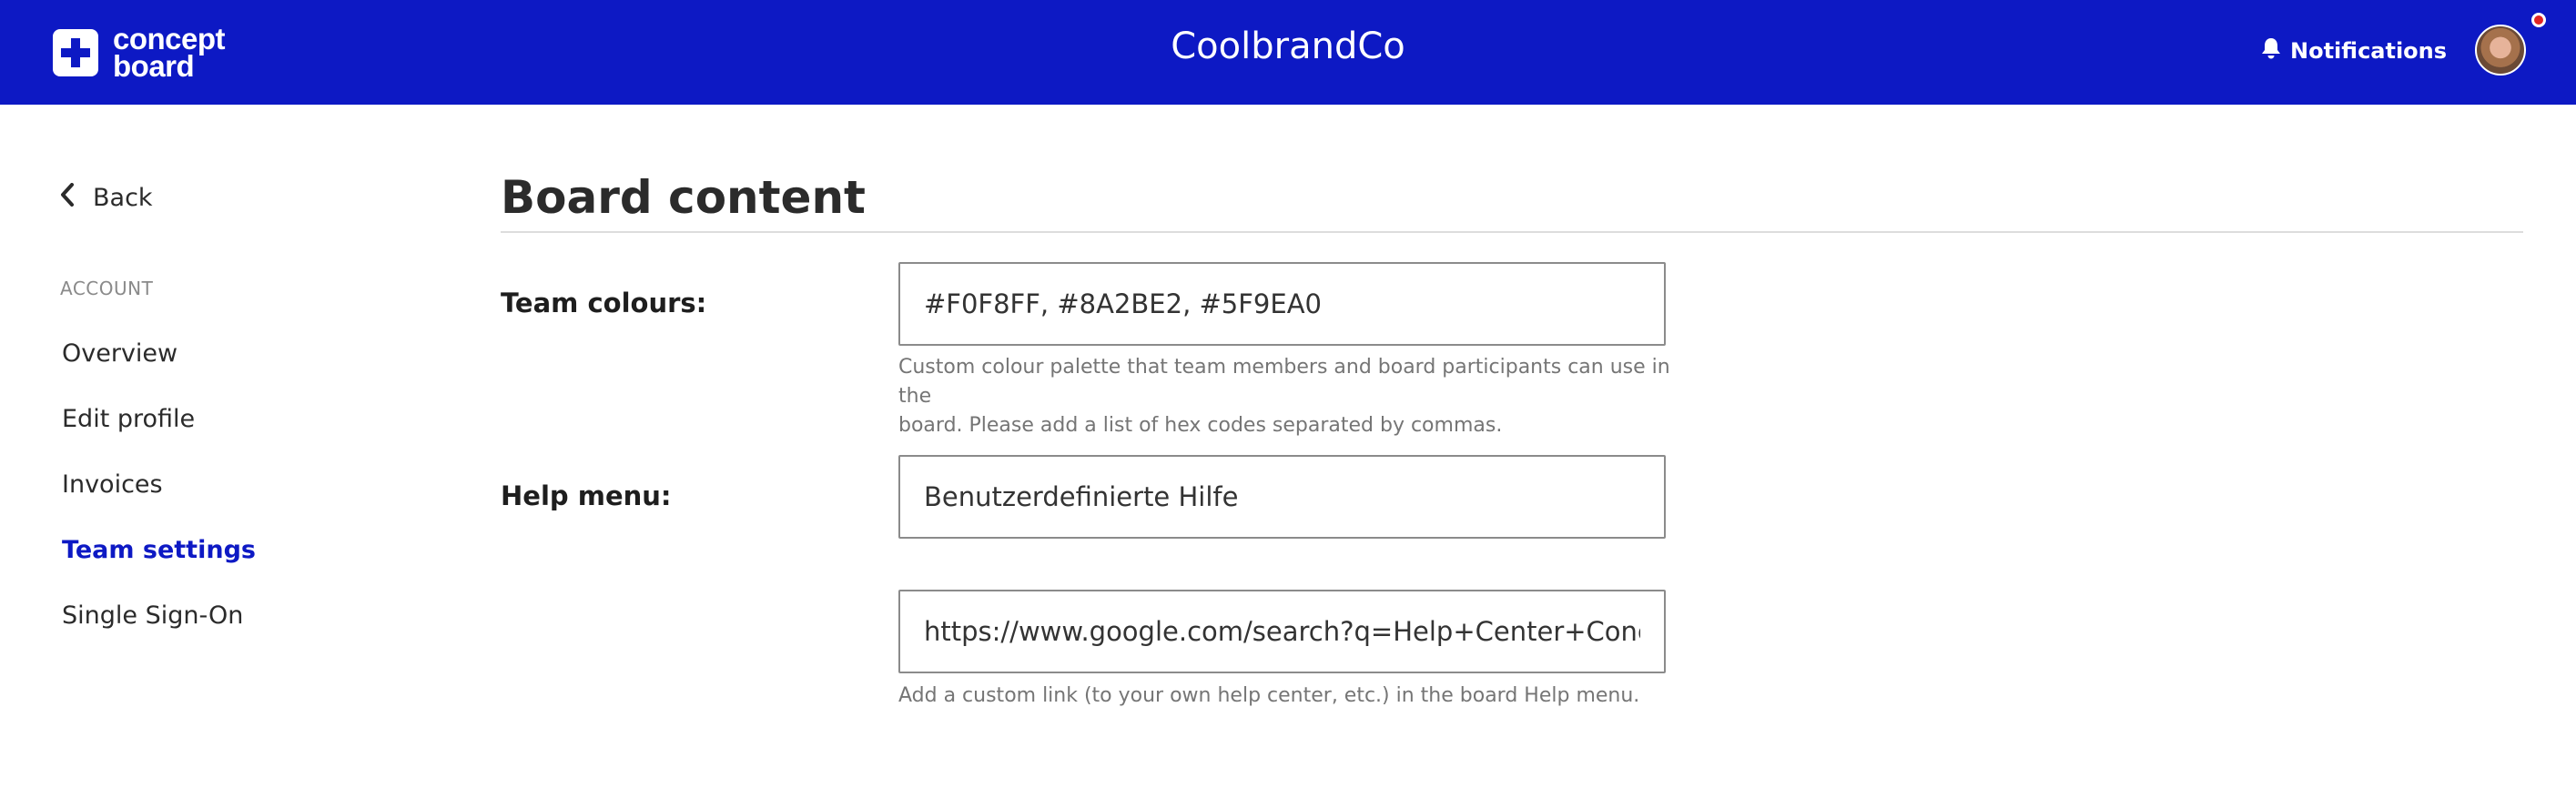 The image size is (2576, 788). Describe the element at coordinates (67, 197) in the screenshot. I see `chevron-left-icon` at that location.